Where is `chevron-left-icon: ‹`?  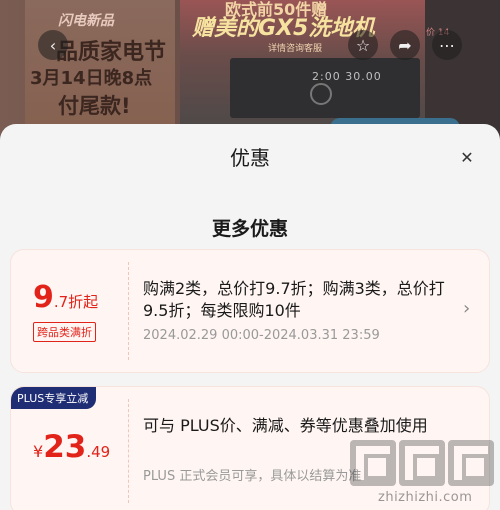
chevron-left-icon: ‹ is located at coordinates (53, 45).